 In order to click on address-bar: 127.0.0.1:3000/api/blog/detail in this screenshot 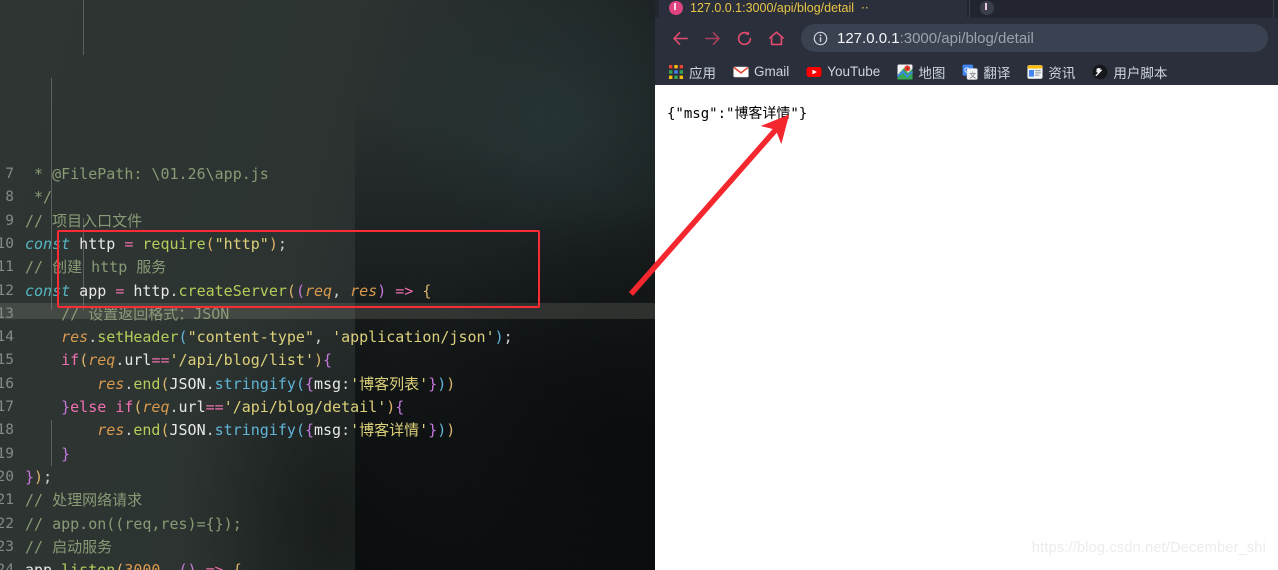, I will do `click(1034, 38)`.